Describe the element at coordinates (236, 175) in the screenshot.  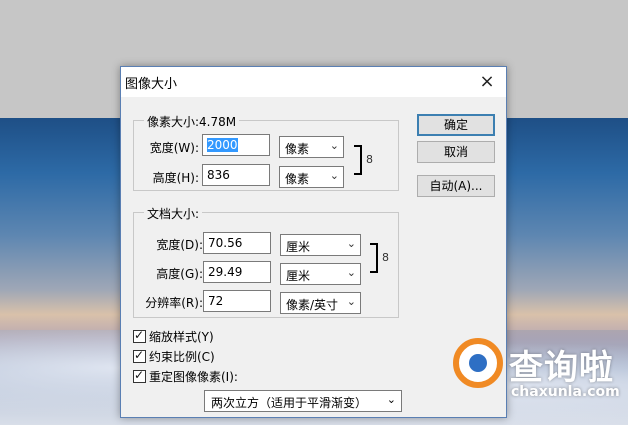
I see `pixel-height-input: 836` at that location.